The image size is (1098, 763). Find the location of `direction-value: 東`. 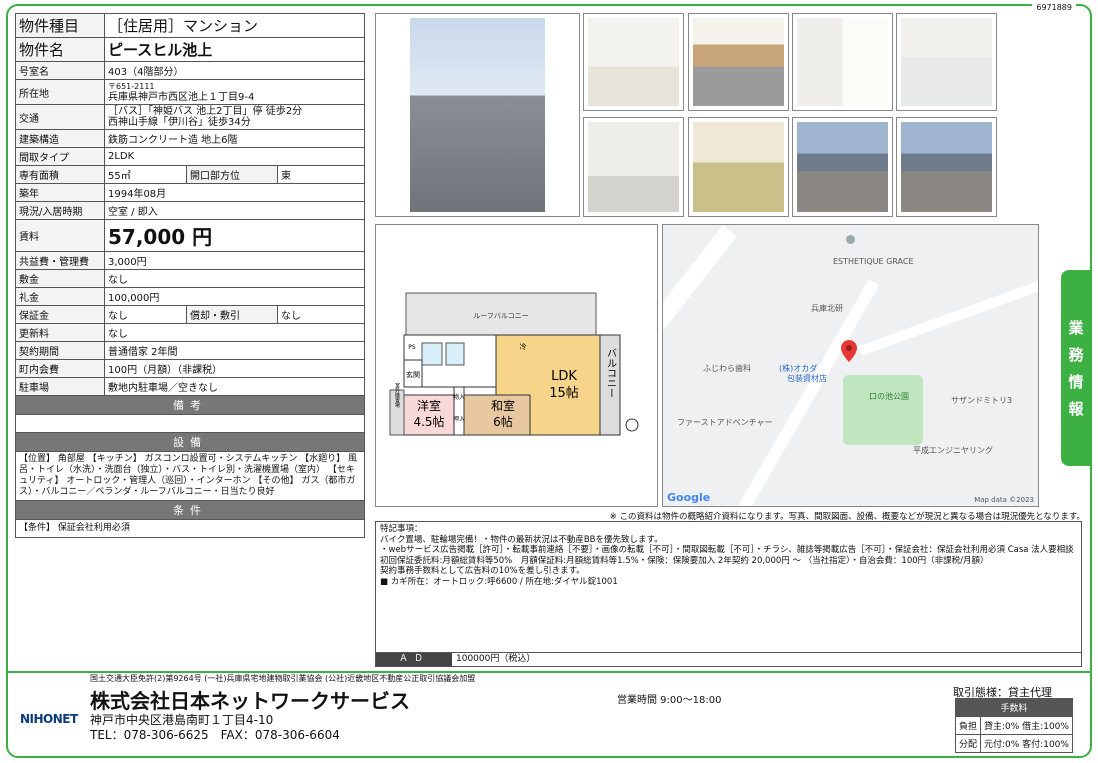

direction-value: 東 is located at coordinates (321, 174).